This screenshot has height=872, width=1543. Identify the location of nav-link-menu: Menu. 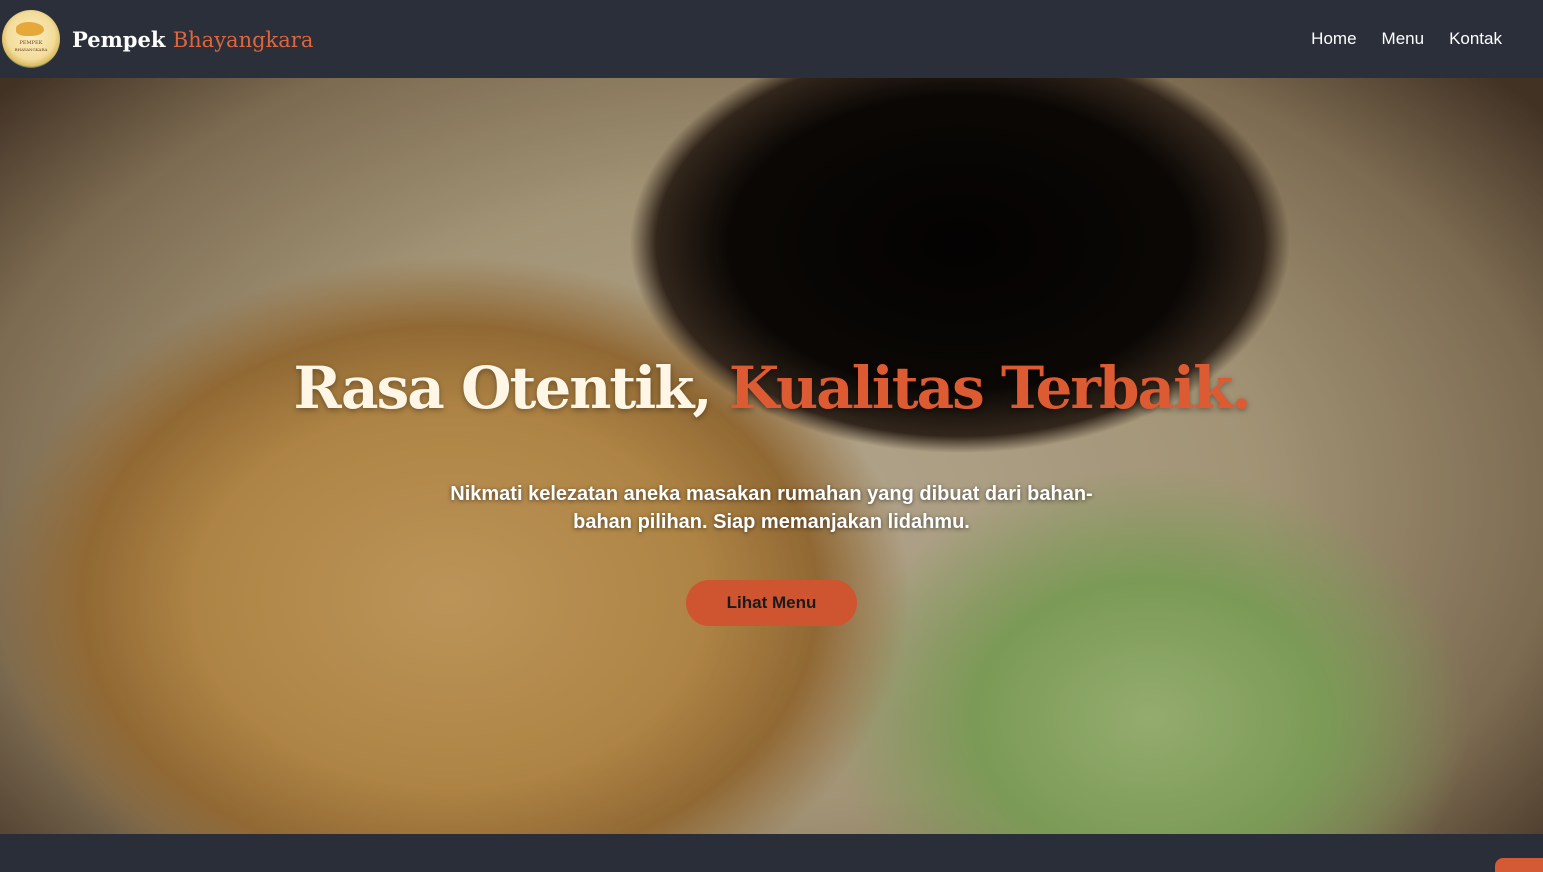
(1403, 39).